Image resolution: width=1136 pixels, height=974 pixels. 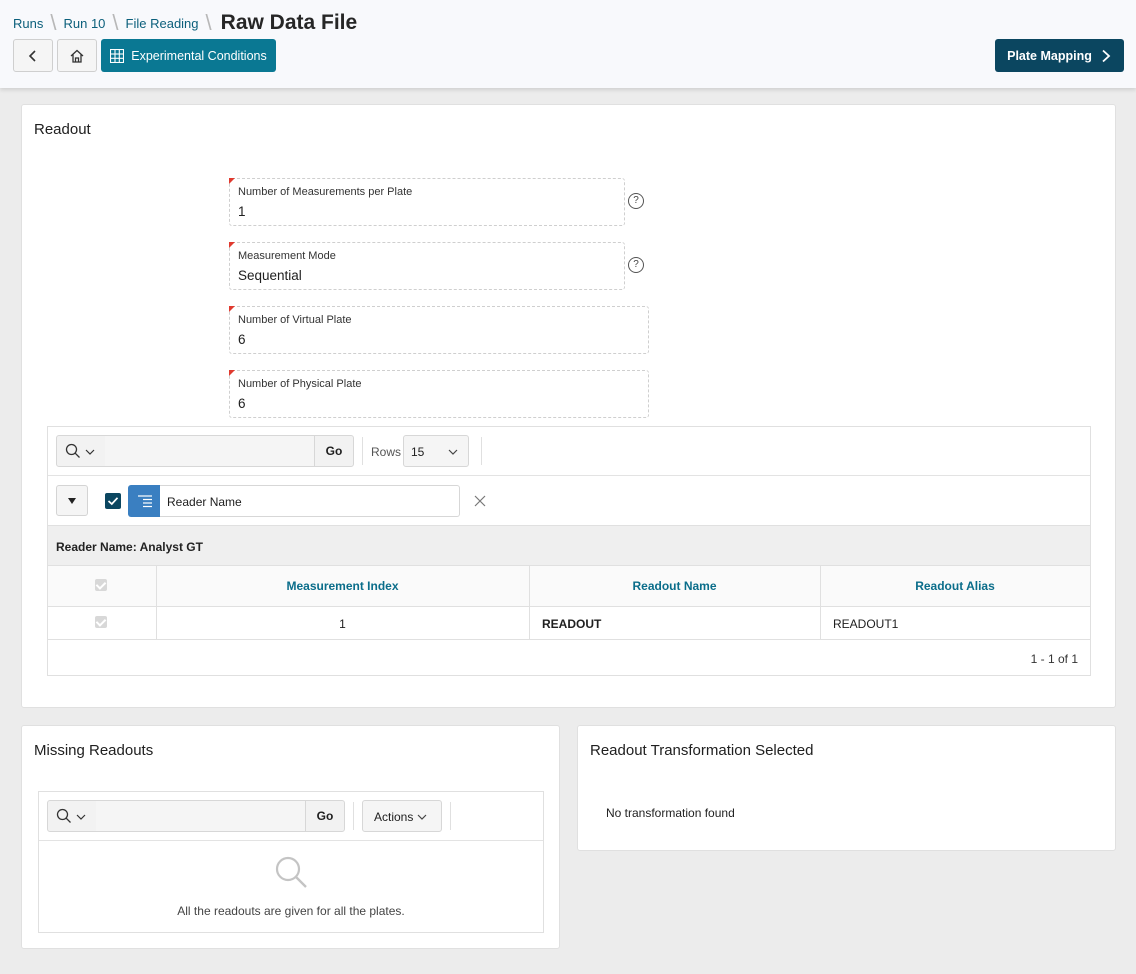 I want to click on plate-mapping-label: Plate Mapping, so click(x=1049, y=55).